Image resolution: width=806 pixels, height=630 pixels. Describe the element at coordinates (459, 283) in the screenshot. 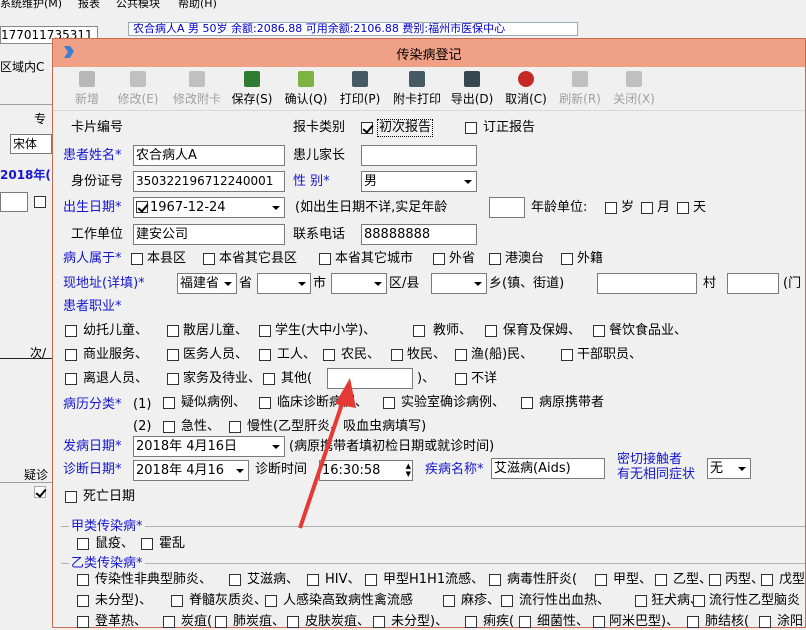

I see `town-select` at that location.